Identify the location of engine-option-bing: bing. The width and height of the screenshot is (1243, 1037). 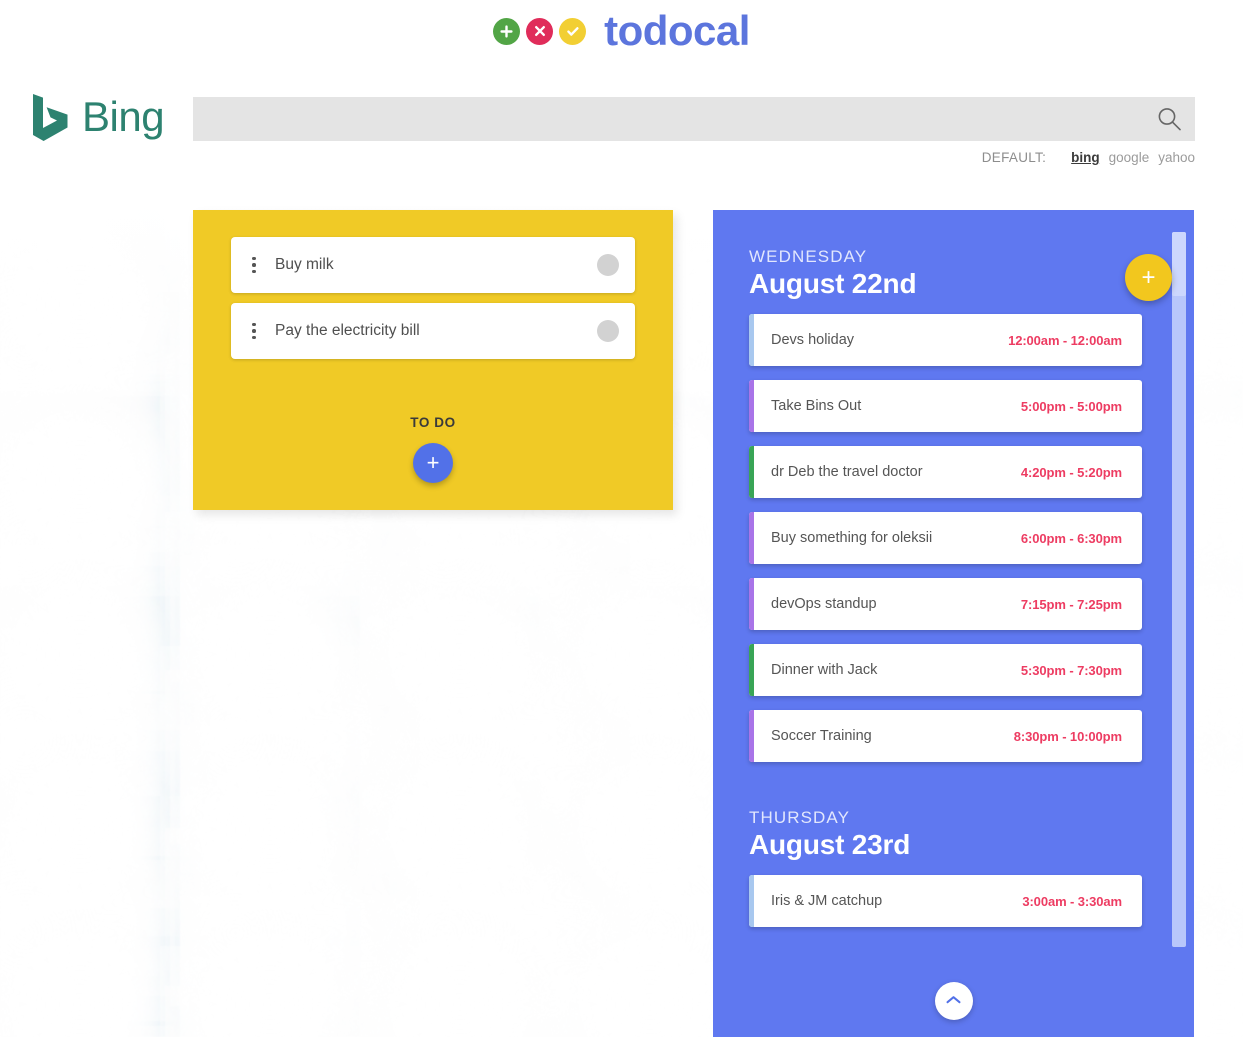
(1085, 157).